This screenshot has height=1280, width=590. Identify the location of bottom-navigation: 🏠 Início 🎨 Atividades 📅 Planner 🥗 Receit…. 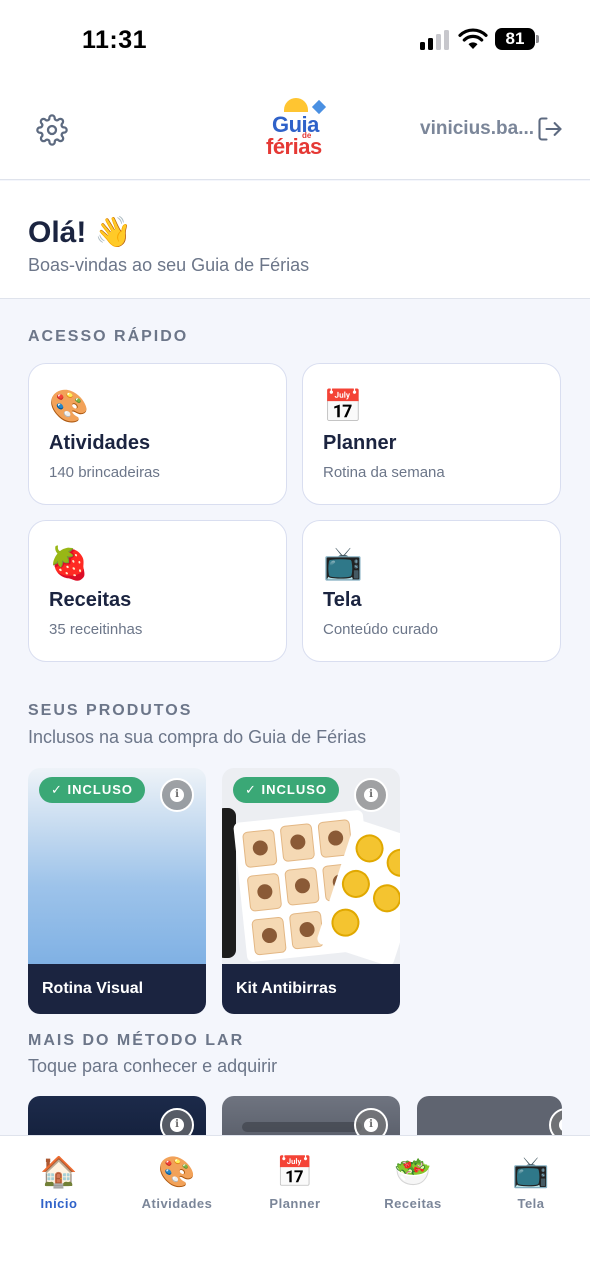
(295, 1207).